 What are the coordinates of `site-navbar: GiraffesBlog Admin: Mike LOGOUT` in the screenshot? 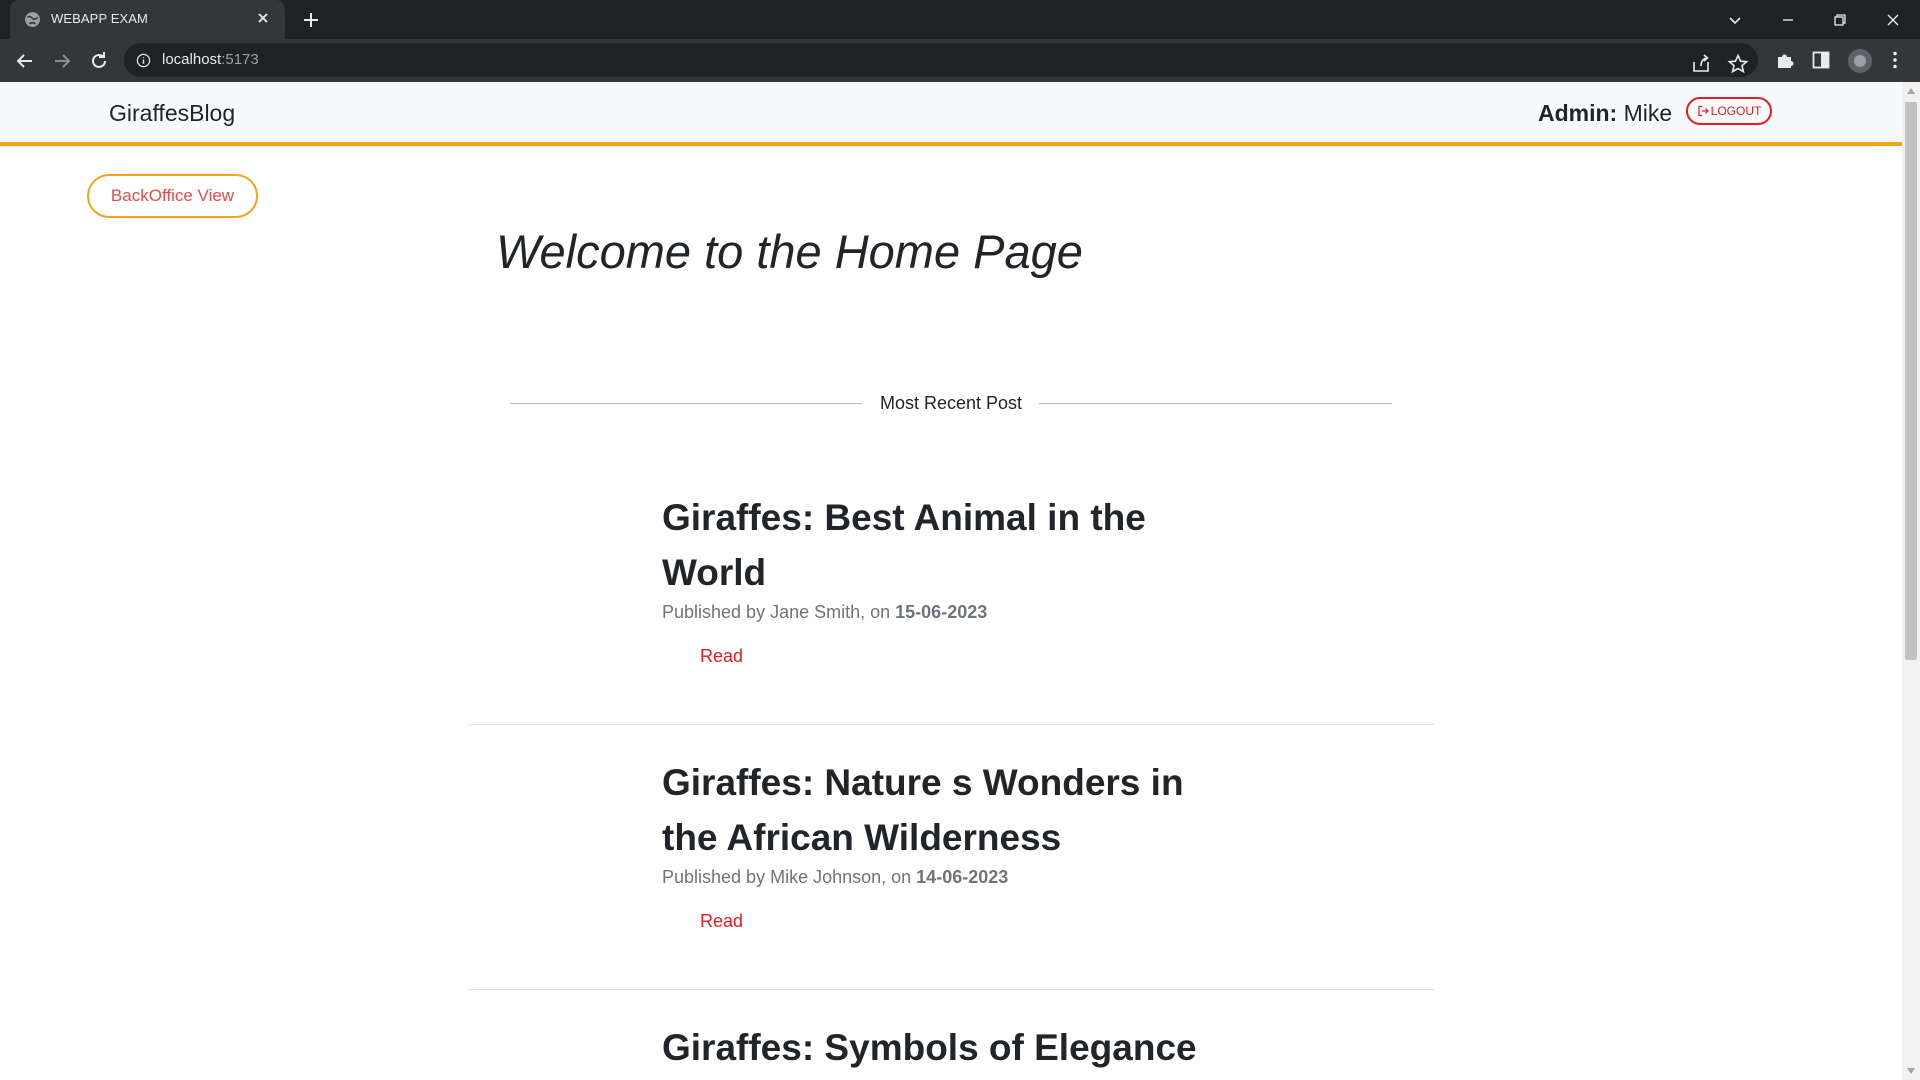 It's located at (951, 114).